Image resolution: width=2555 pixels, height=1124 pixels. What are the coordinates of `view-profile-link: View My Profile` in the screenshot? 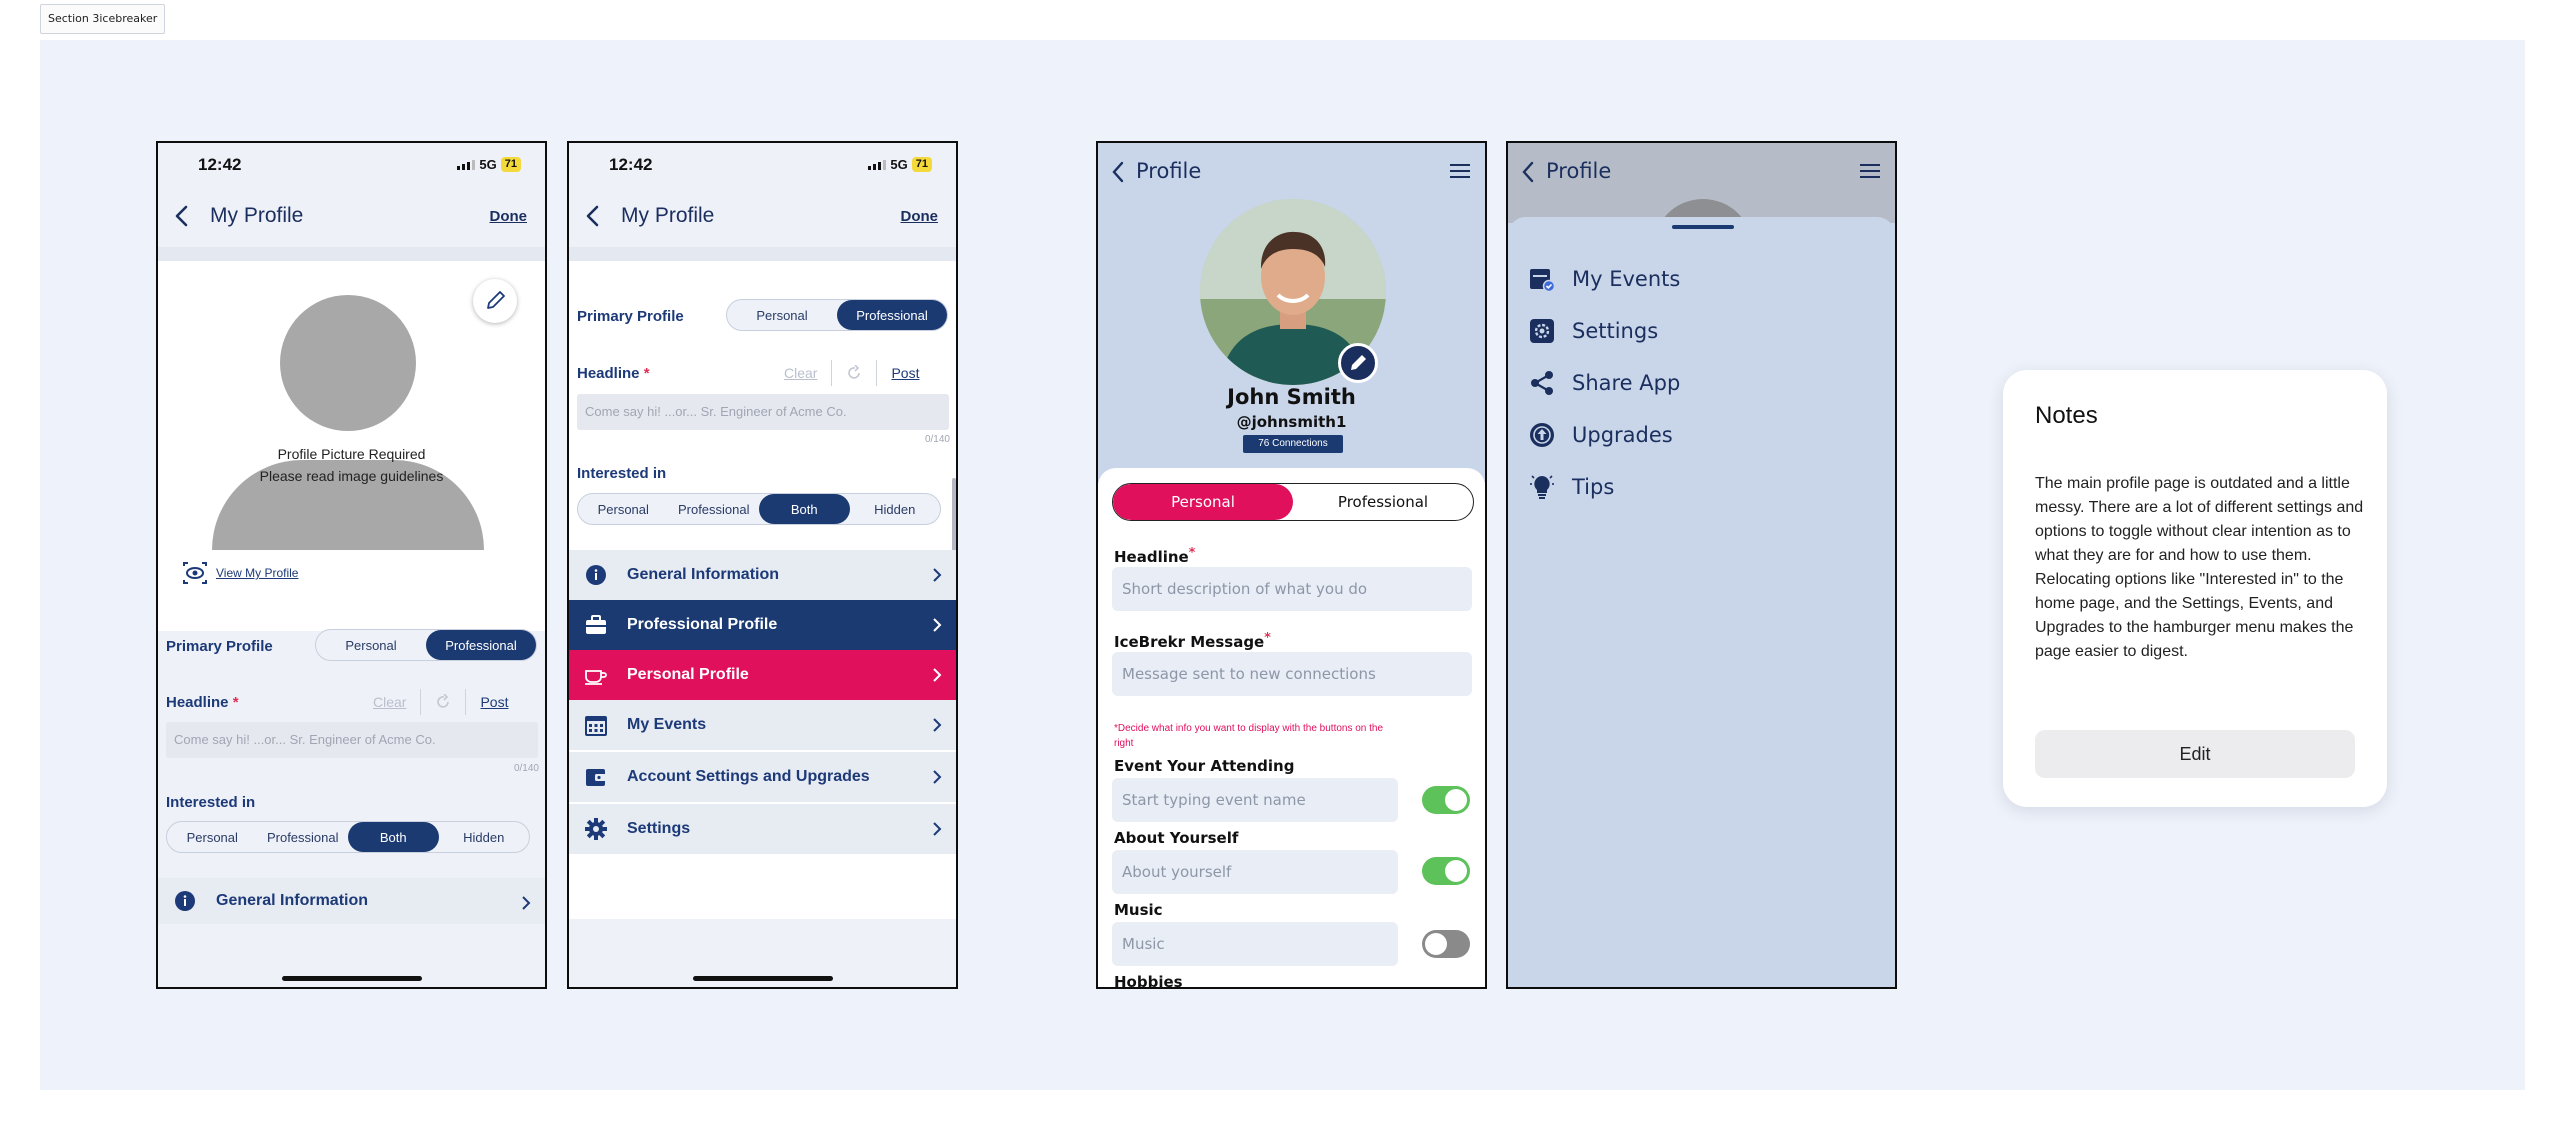 It's located at (242, 573).